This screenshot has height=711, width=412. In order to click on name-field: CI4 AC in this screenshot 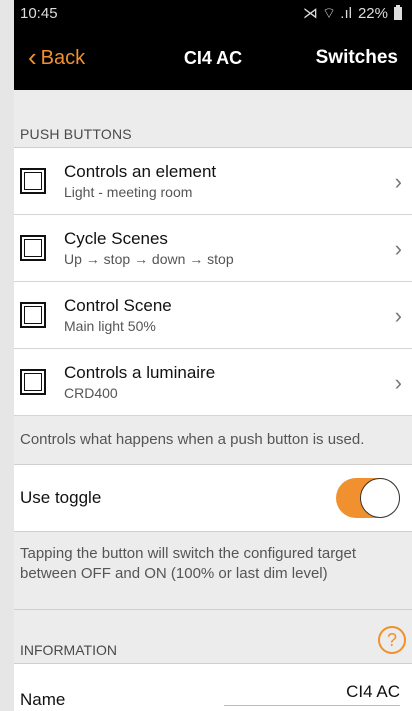, I will do `click(312, 694)`.